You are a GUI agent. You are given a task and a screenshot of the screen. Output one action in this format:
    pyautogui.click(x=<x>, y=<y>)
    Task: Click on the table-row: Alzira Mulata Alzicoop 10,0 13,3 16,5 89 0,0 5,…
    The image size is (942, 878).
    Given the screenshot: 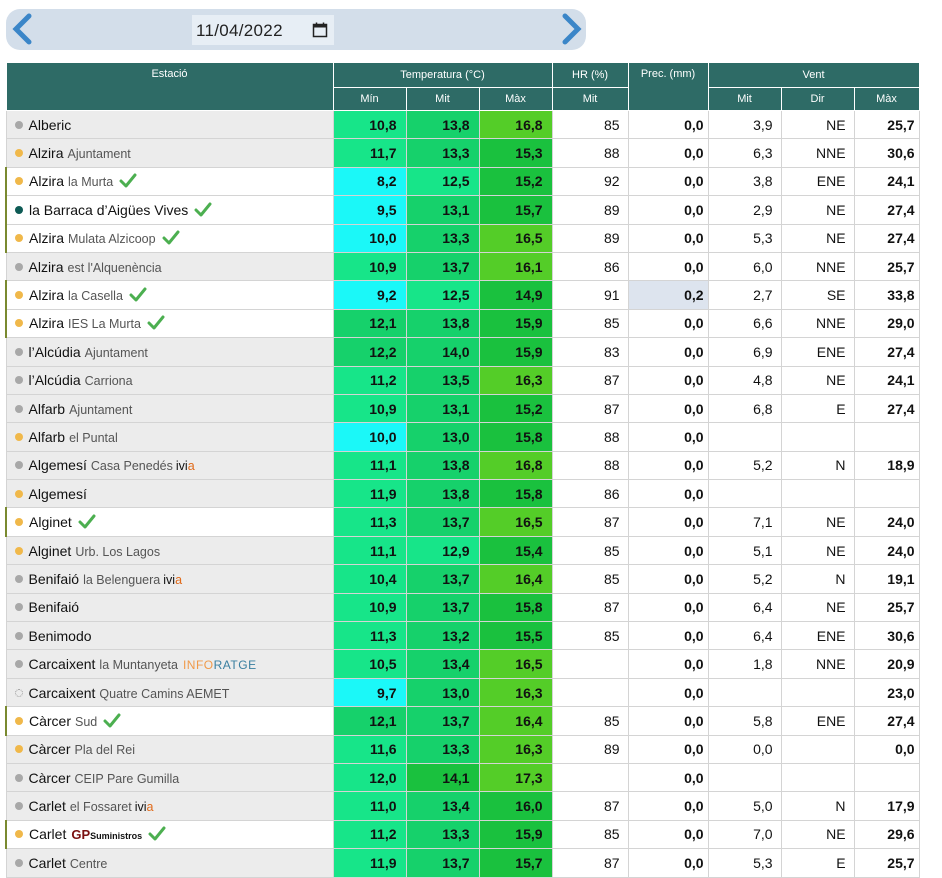 What is the action you would take?
    pyautogui.click(x=462, y=238)
    